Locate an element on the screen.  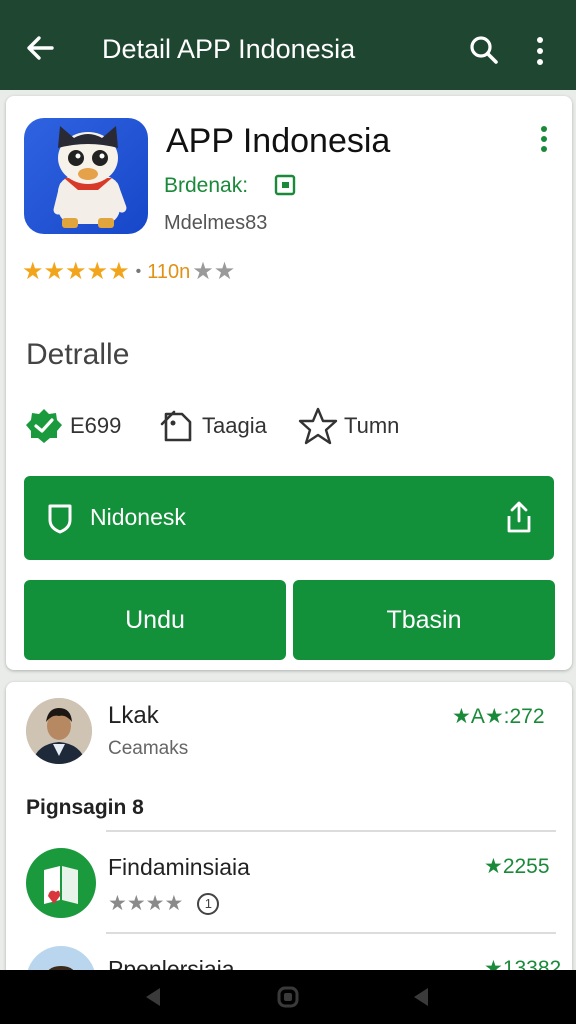
list-item-score: ★2255 is located at coordinates (517, 866).